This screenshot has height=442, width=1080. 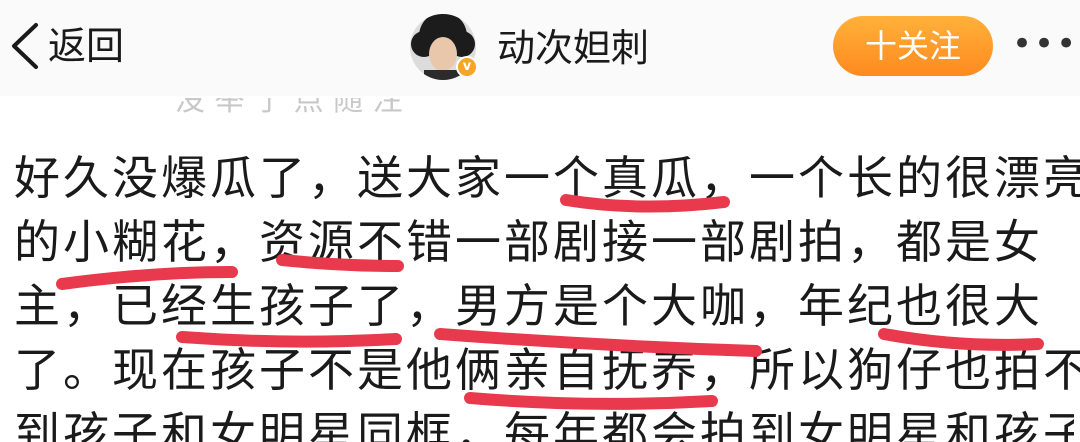 I want to click on back-label: 返回, so click(x=86, y=46).